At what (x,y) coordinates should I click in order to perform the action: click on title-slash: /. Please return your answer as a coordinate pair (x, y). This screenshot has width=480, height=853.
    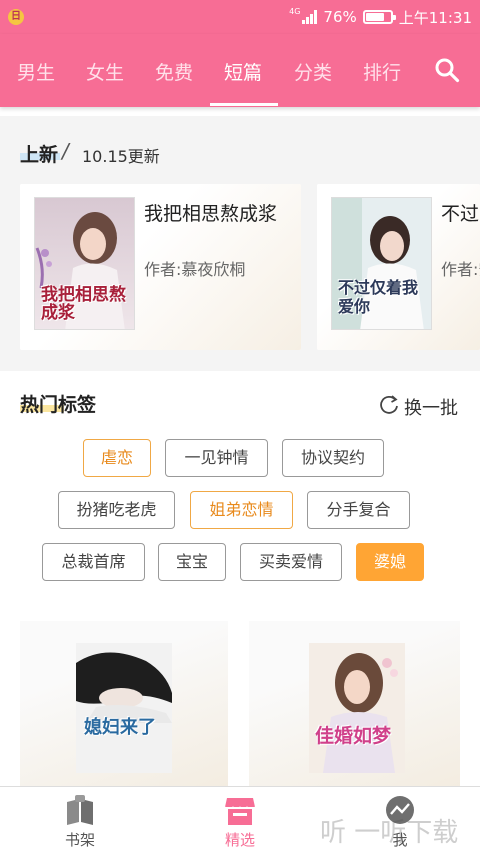
    Looking at the image, I should click on (65, 151).